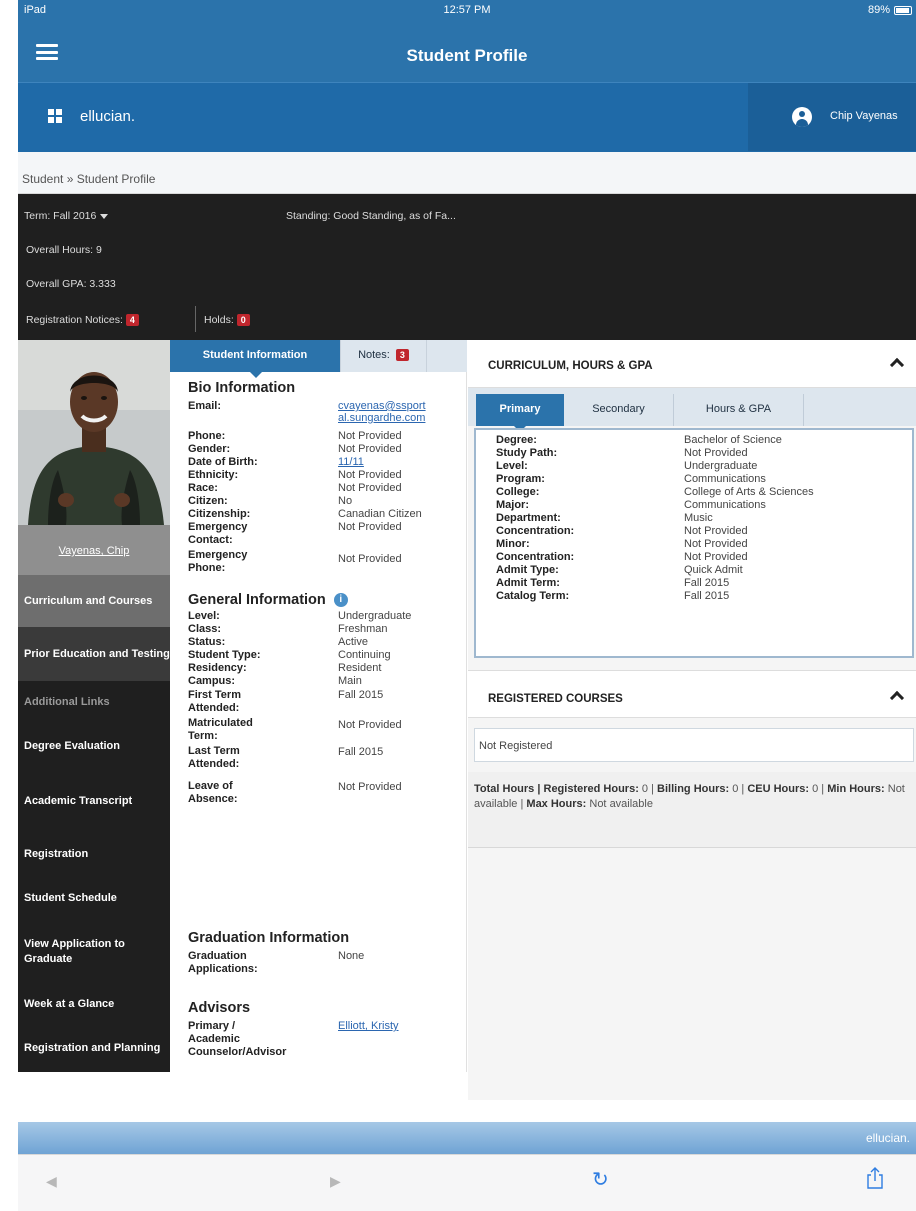  What do you see at coordinates (74, 320) in the screenshot?
I see `notices-label: Registration Notices:` at bounding box center [74, 320].